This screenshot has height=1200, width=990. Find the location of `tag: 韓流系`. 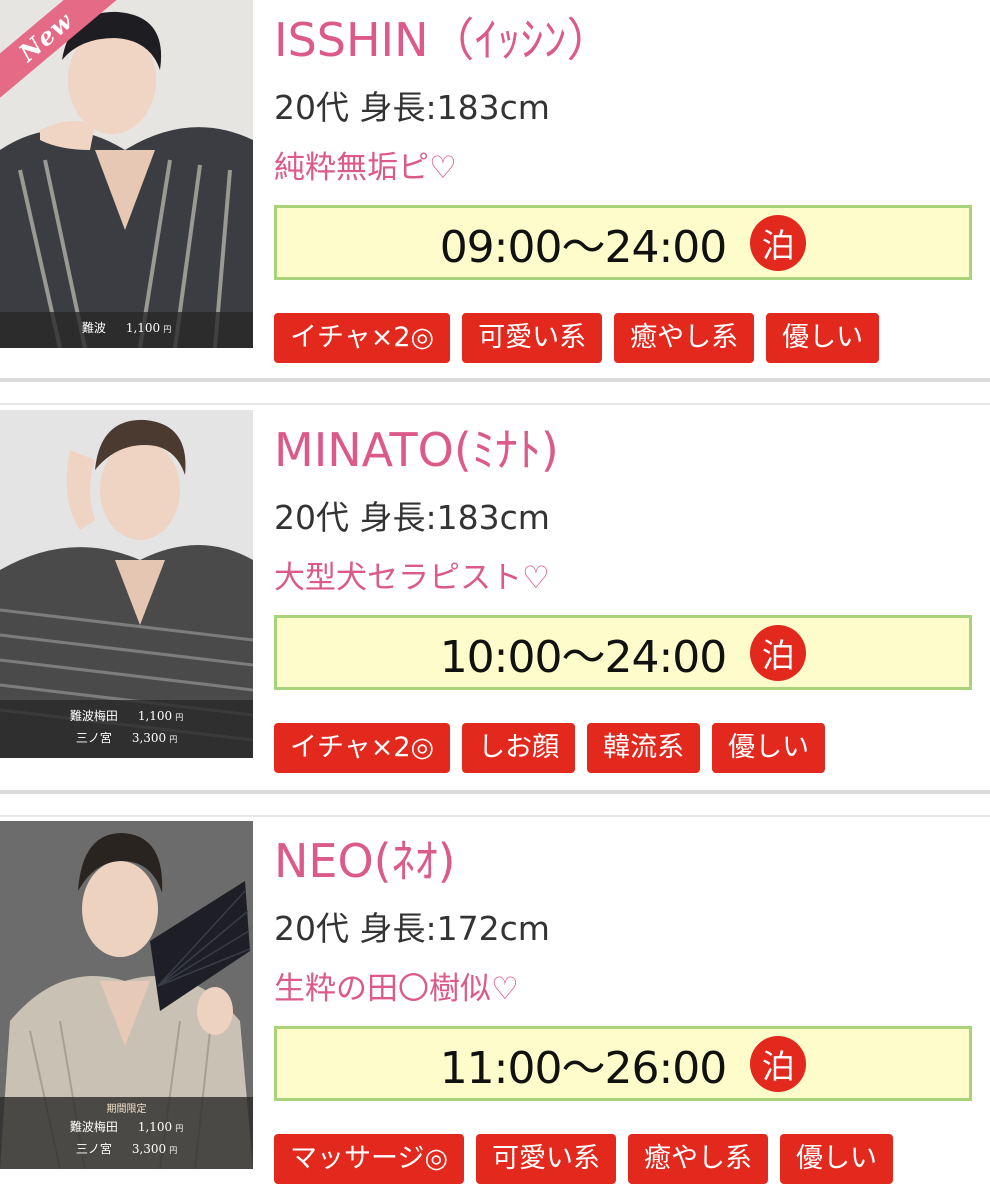

tag: 韓流系 is located at coordinates (644, 748).